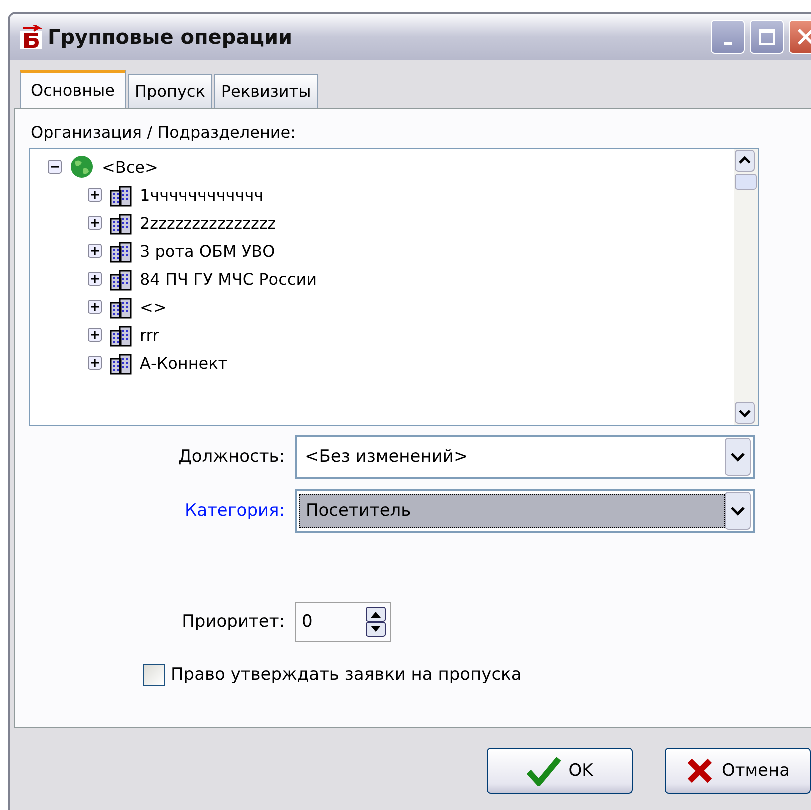 The height and width of the screenshot is (810, 811). I want to click on dropdown-field: <Без изменений>, so click(525, 457).